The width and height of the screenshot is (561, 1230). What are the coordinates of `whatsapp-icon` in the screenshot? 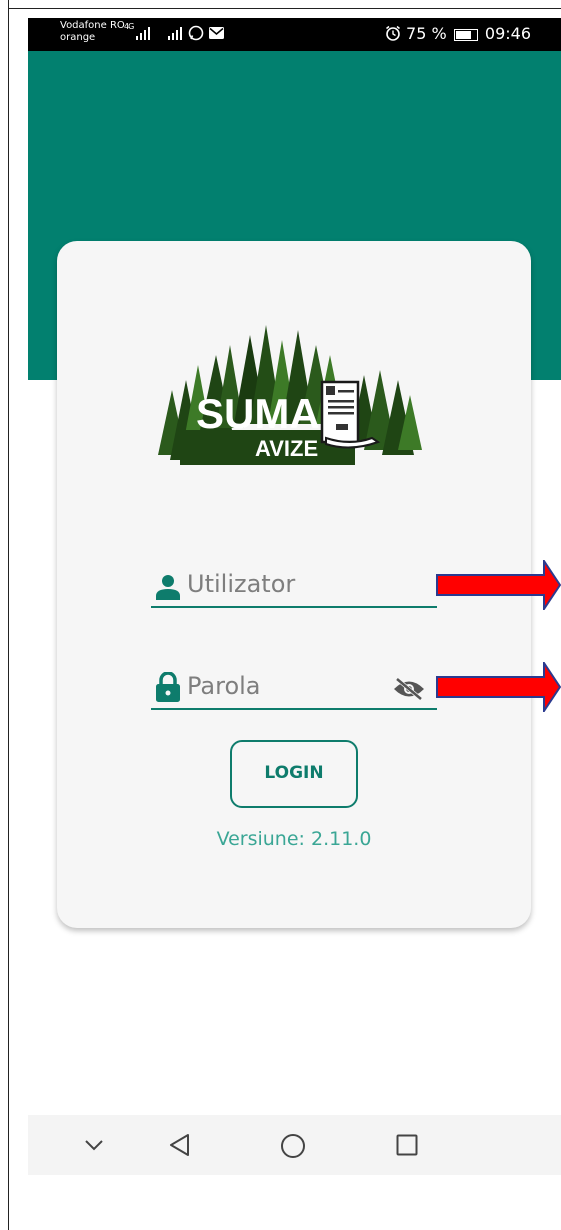 It's located at (196, 33).